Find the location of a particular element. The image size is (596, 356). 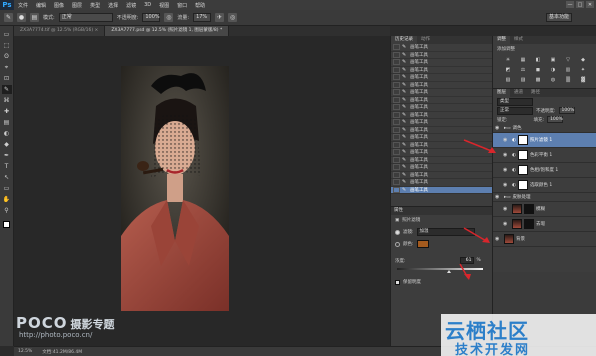

tool-15-icon: ✋ is located at coordinates (7, 199).